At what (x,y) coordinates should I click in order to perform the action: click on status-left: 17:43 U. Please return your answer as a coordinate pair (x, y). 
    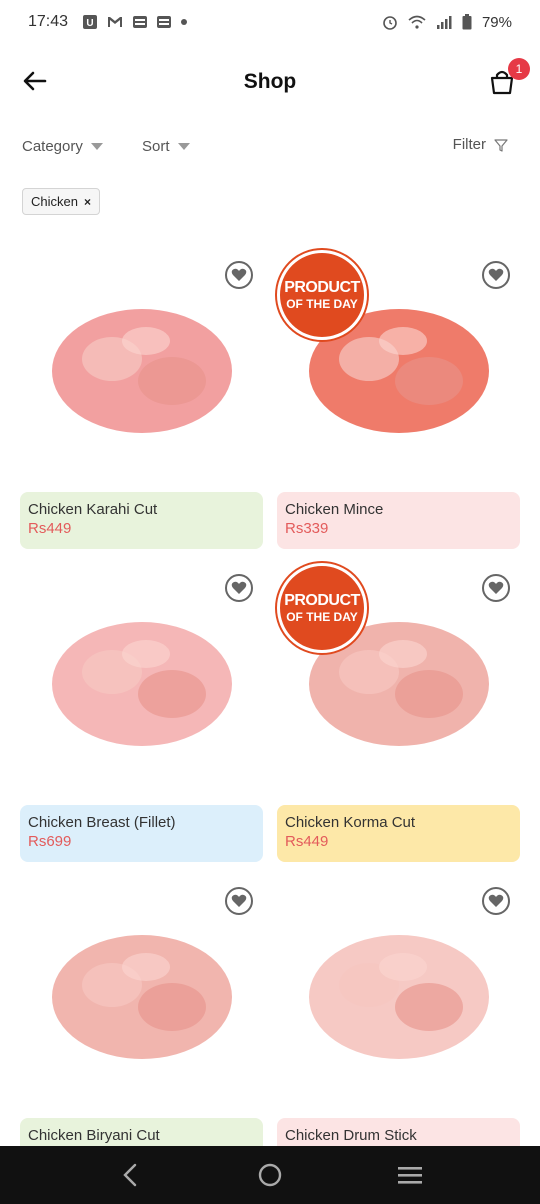
    Looking at the image, I should click on (108, 22).